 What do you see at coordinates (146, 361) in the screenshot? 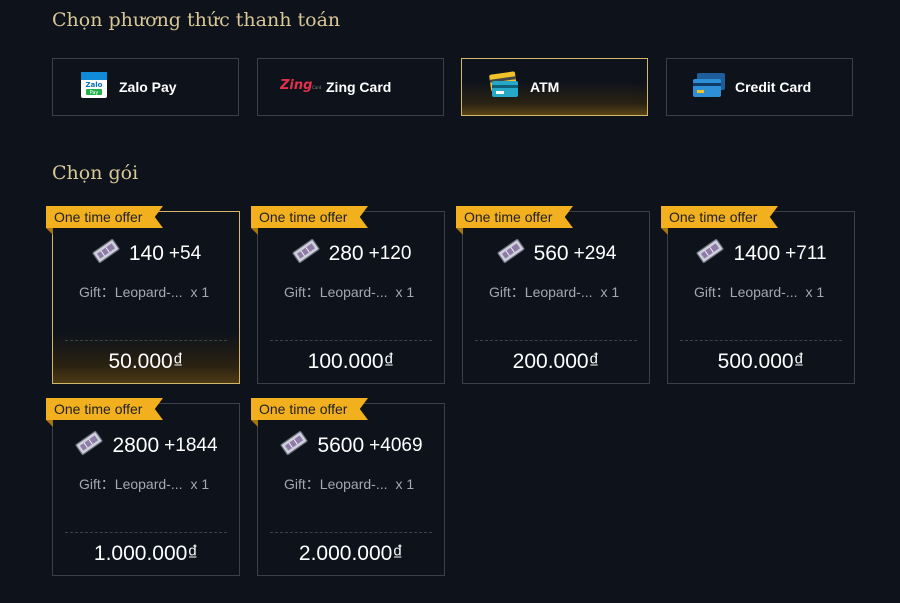
I see `package-price: 50.000₫` at bounding box center [146, 361].